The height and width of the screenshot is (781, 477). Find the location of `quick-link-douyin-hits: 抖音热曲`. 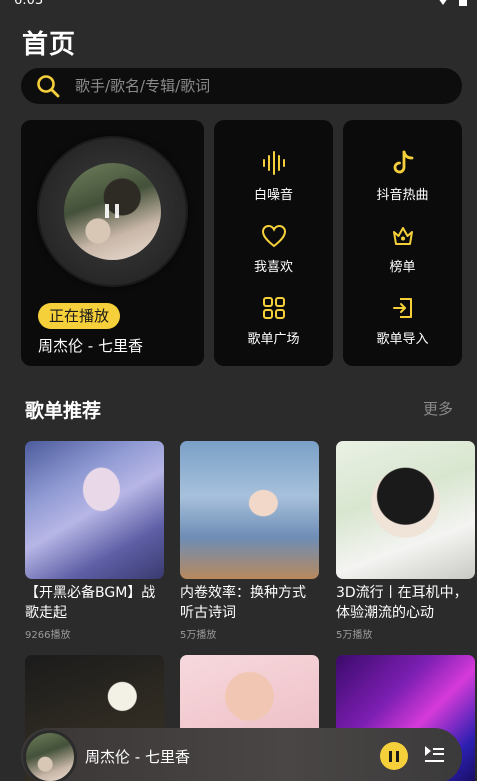

quick-link-douyin-hits: 抖音热曲 is located at coordinates (402, 176).